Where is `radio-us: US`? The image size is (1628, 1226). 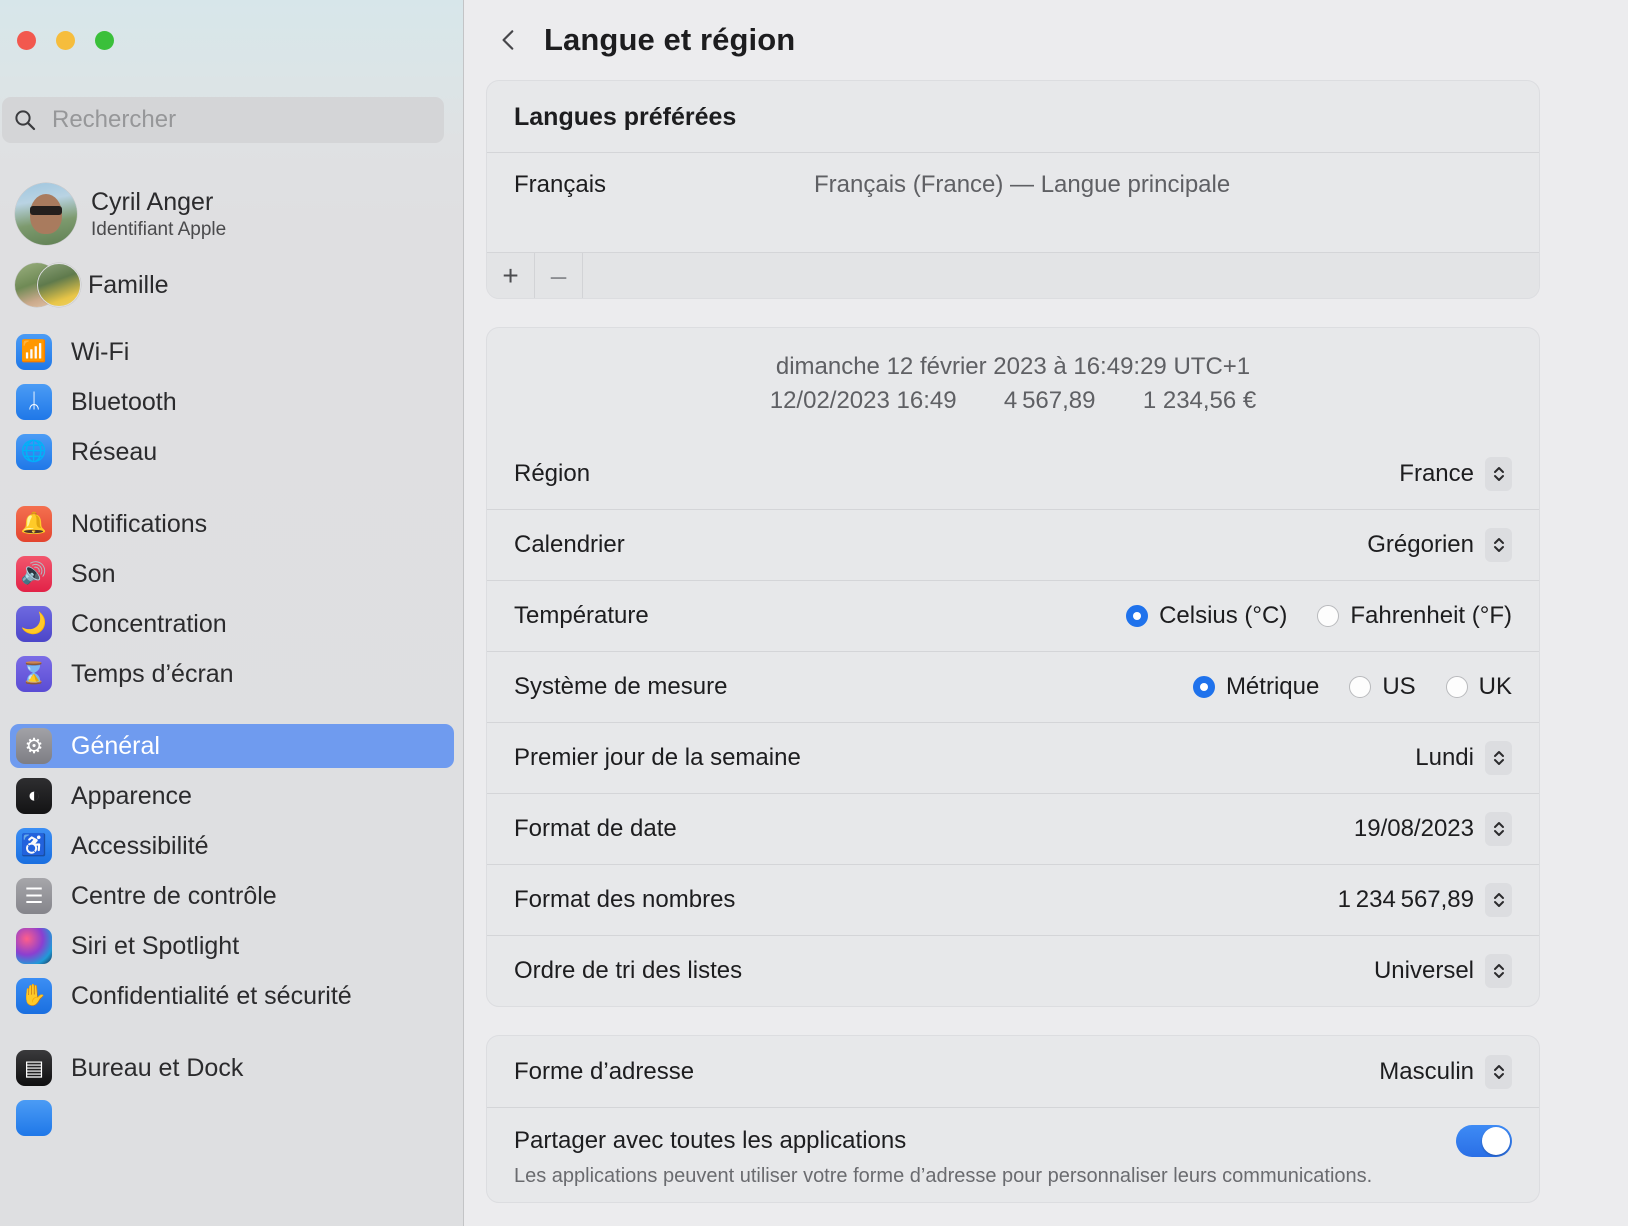 radio-us: US is located at coordinates (1382, 687).